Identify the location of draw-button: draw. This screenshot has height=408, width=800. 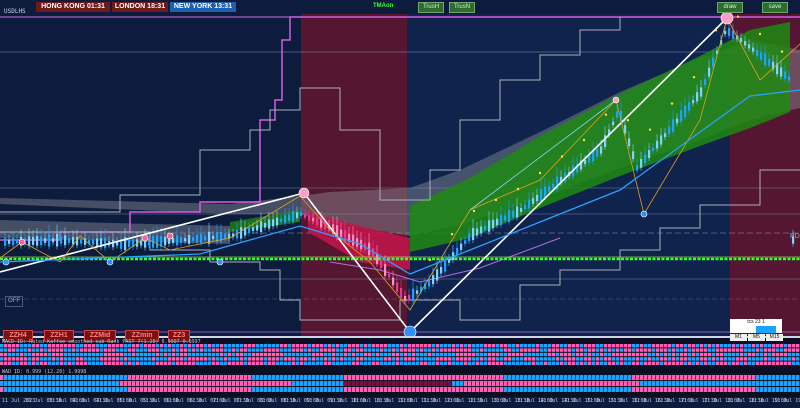
(730, 7).